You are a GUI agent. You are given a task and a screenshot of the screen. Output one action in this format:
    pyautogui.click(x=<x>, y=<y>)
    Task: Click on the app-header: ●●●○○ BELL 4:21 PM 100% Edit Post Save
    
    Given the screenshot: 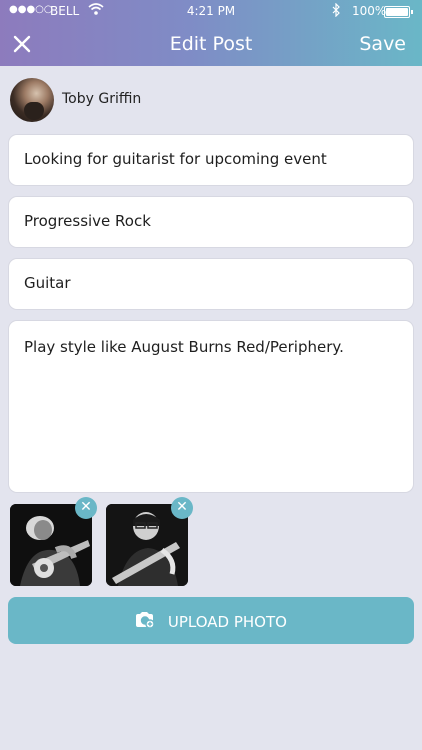 What is the action you would take?
    pyautogui.click(x=211, y=33)
    